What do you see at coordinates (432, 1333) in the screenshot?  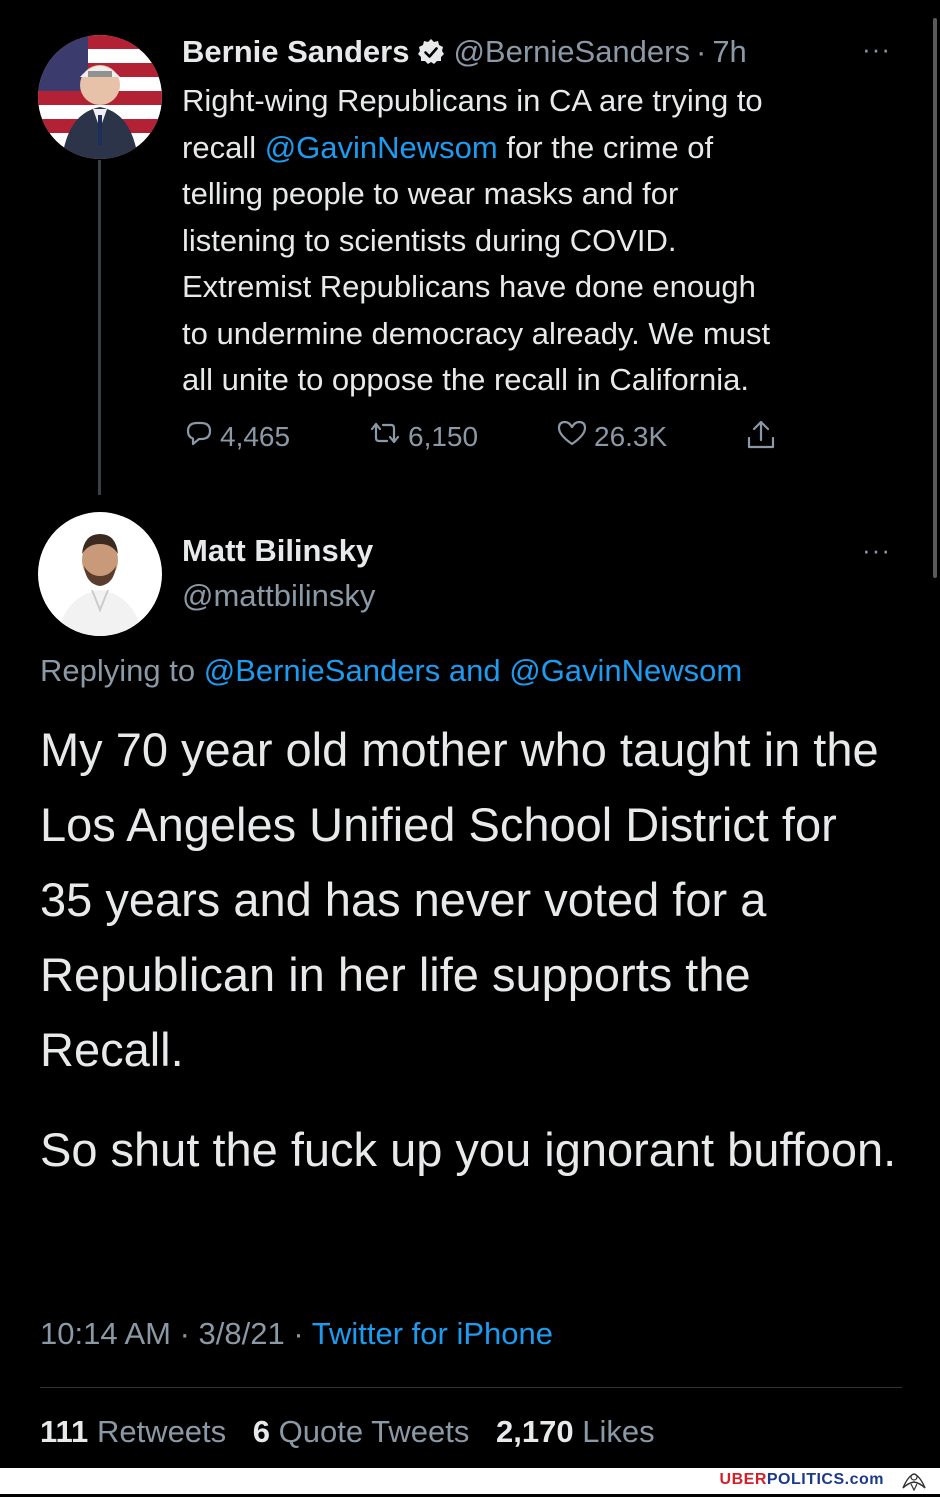 I see `tweet2-source-link: Twitter for iPhone` at bounding box center [432, 1333].